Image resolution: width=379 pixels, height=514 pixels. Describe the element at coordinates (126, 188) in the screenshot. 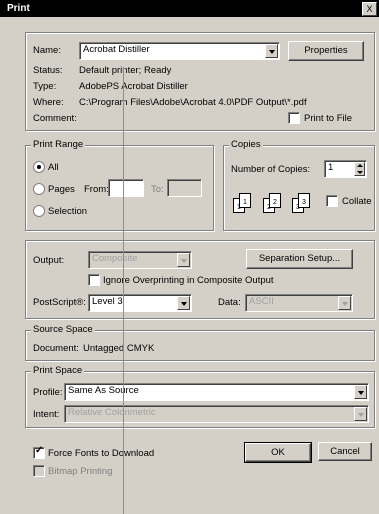

I see `from-field` at that location.